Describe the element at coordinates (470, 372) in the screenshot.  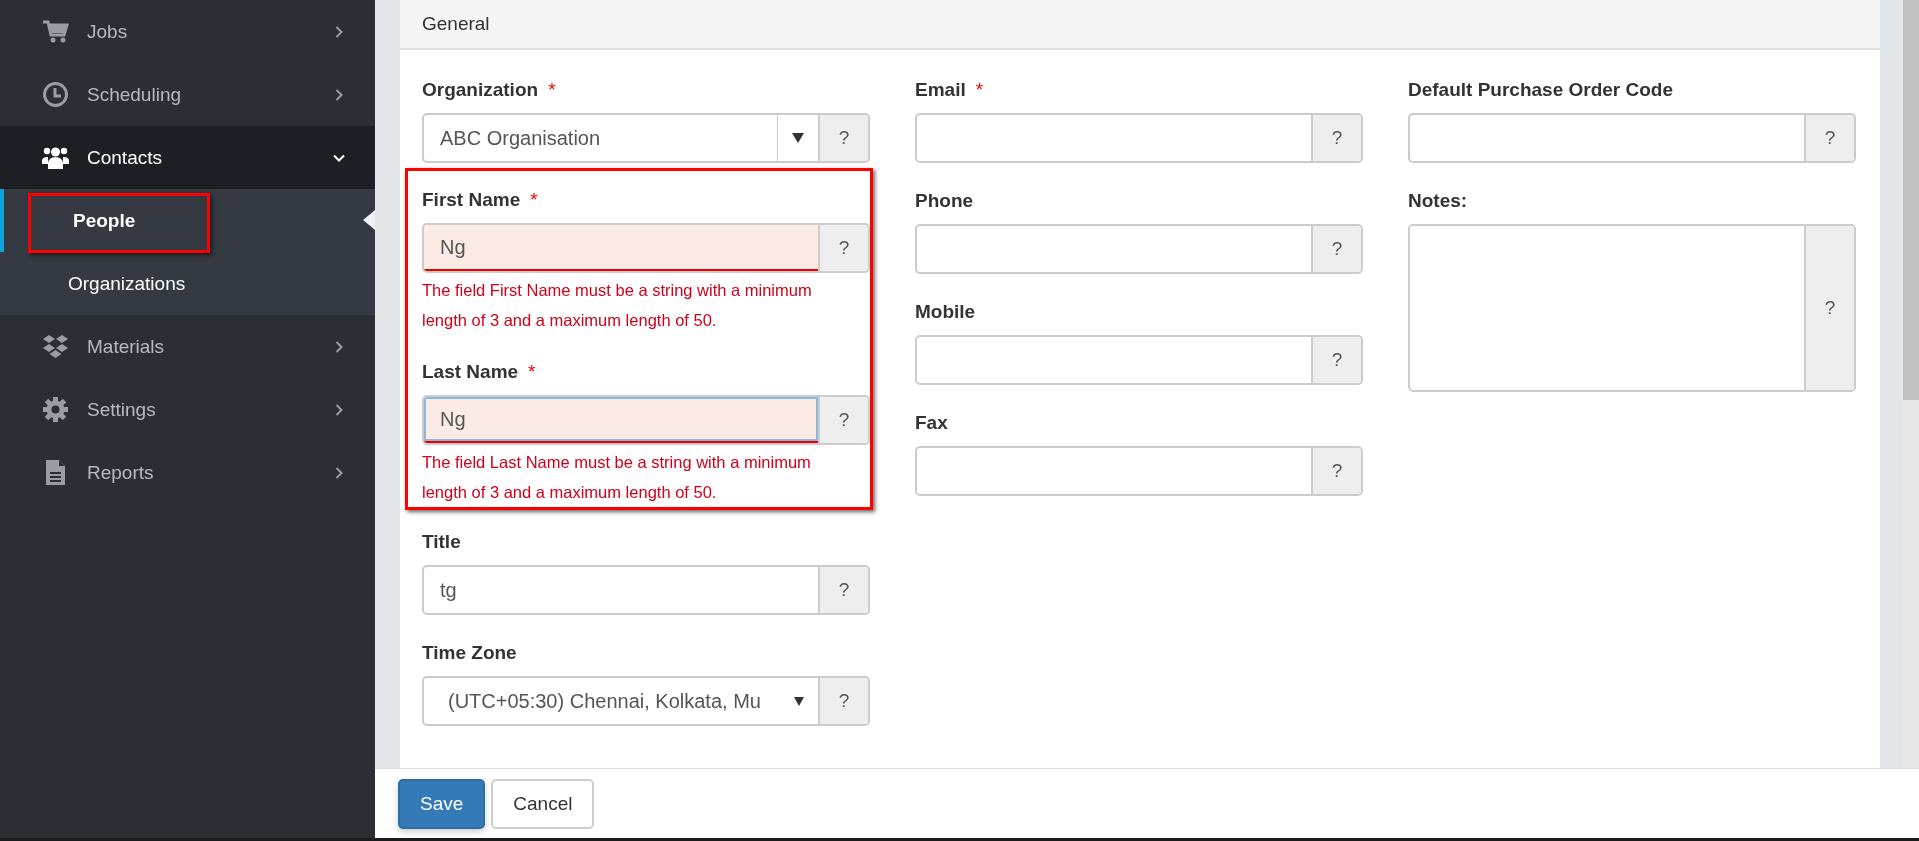
I see `field-label: Last Name` at that location.